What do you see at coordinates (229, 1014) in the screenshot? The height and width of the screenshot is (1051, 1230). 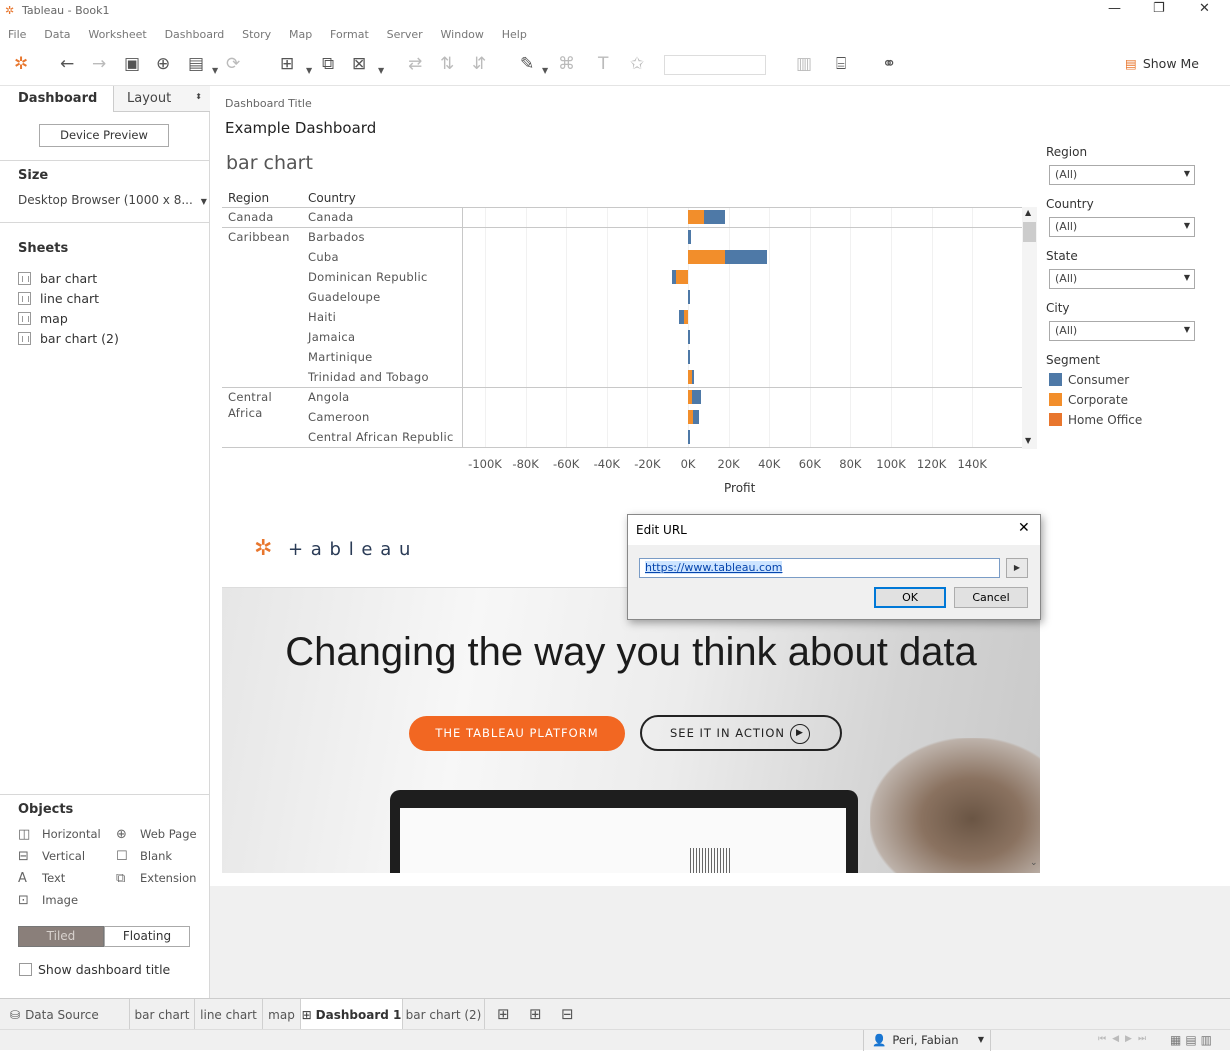 I see `tab-line-chart: line chart` at bounding box center [229, 1014].